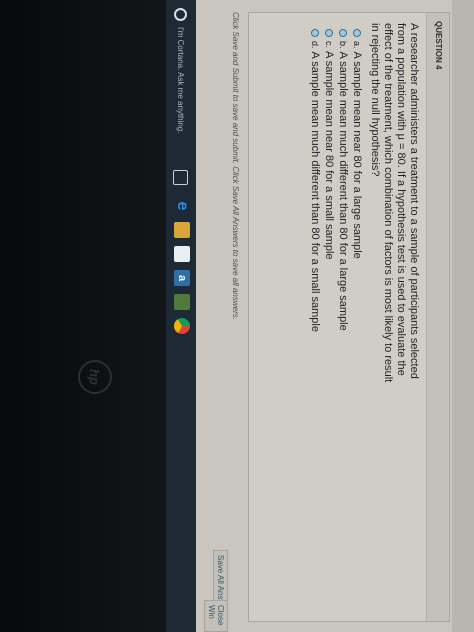 The image size is (474, 632). Describe the element at coordinates (182, 206) in the screenshot. I see `edge-icon: e` at that location.